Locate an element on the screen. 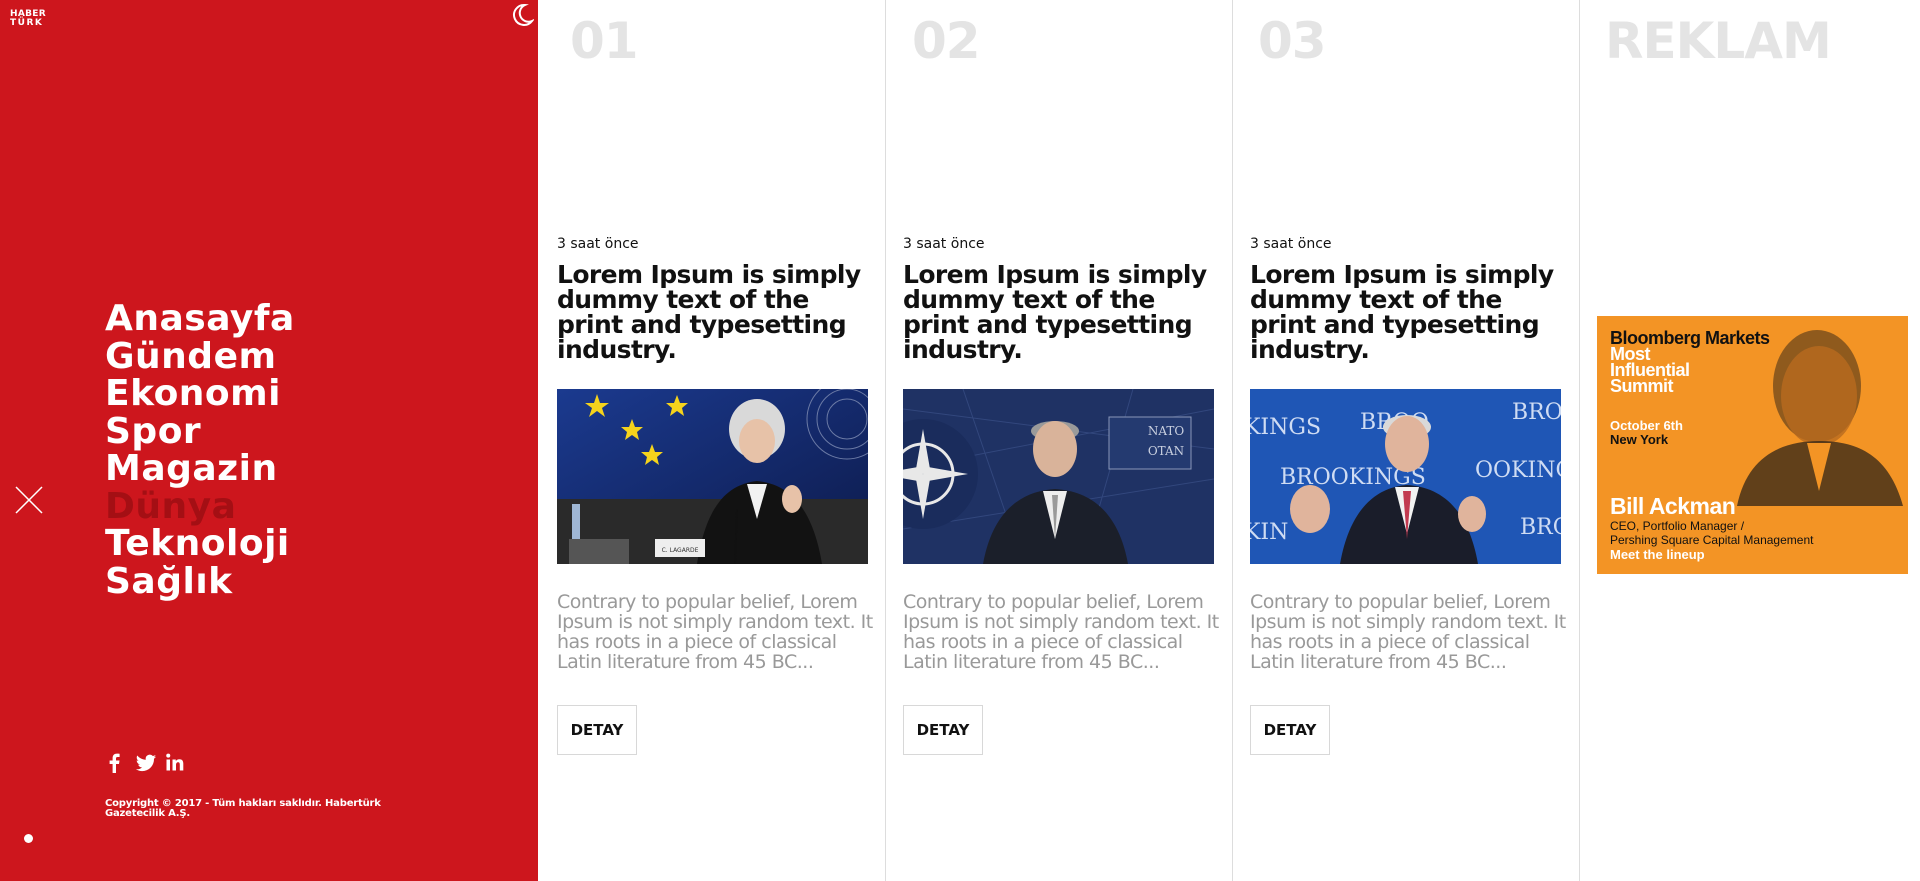  photo-sign-otan: OTAN is located at coordinates (1166, 451).